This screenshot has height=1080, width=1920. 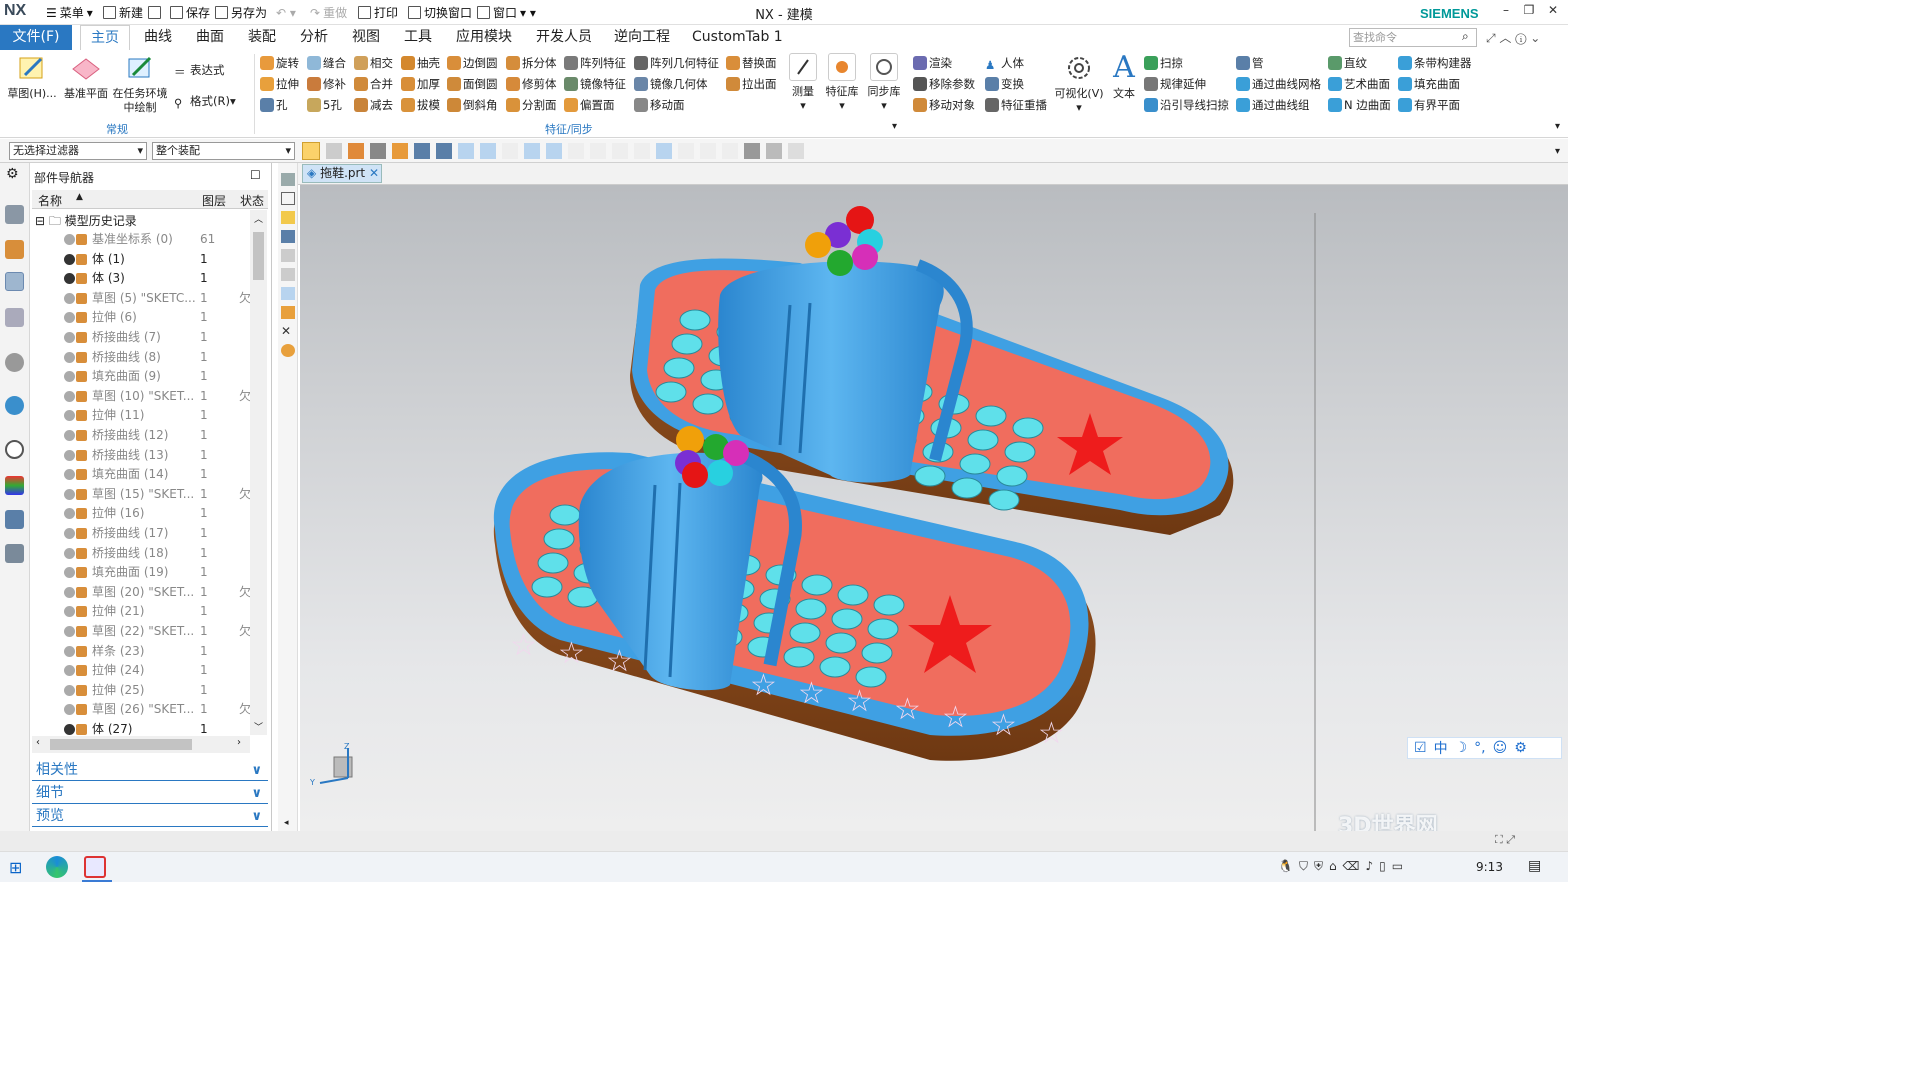 I want to click on palette-icon, so click(x=14, y=485).